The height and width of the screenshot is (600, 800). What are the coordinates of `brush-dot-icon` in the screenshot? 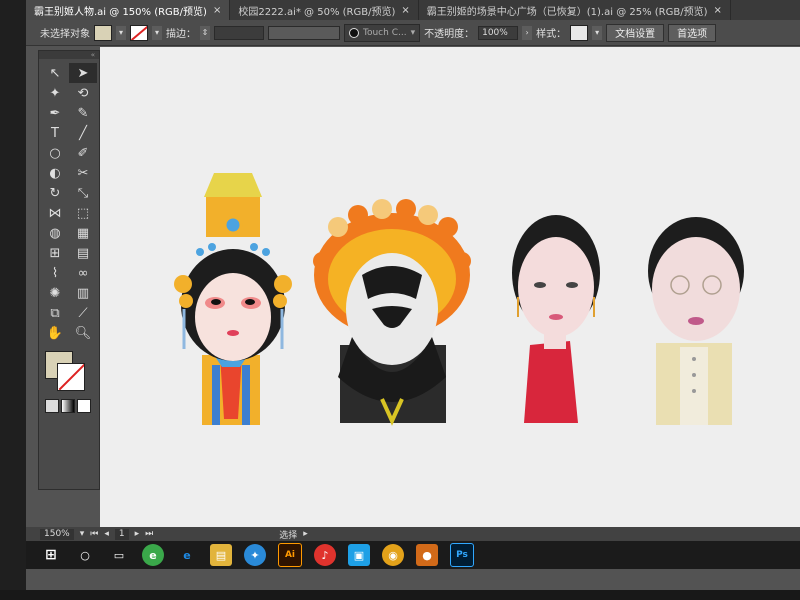 It's located at (354, 32).